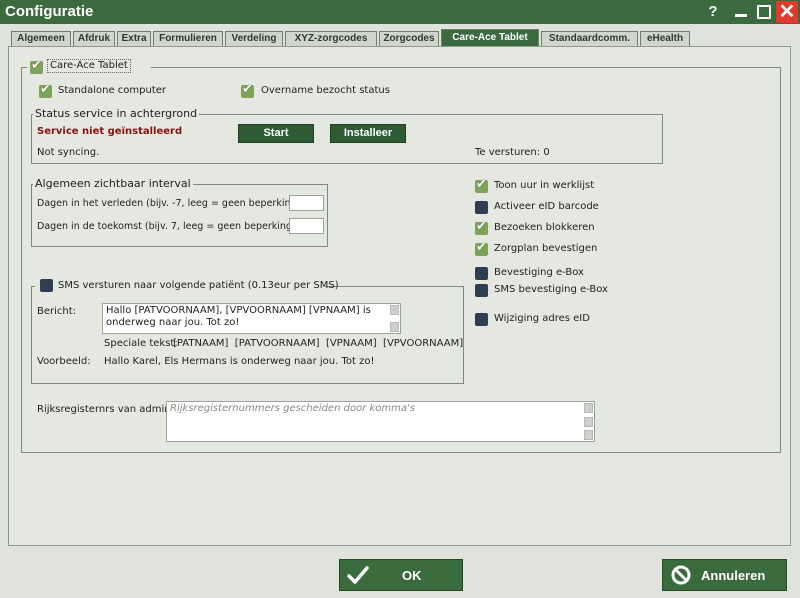 Image resolution: width=800 pixels, height=598 pixels. What do you see at coordinates (490, 37) in the screenshot?
I see `tab-care-ace-tablet: Care-Ace Tablet` at bounding box center [490, 37].